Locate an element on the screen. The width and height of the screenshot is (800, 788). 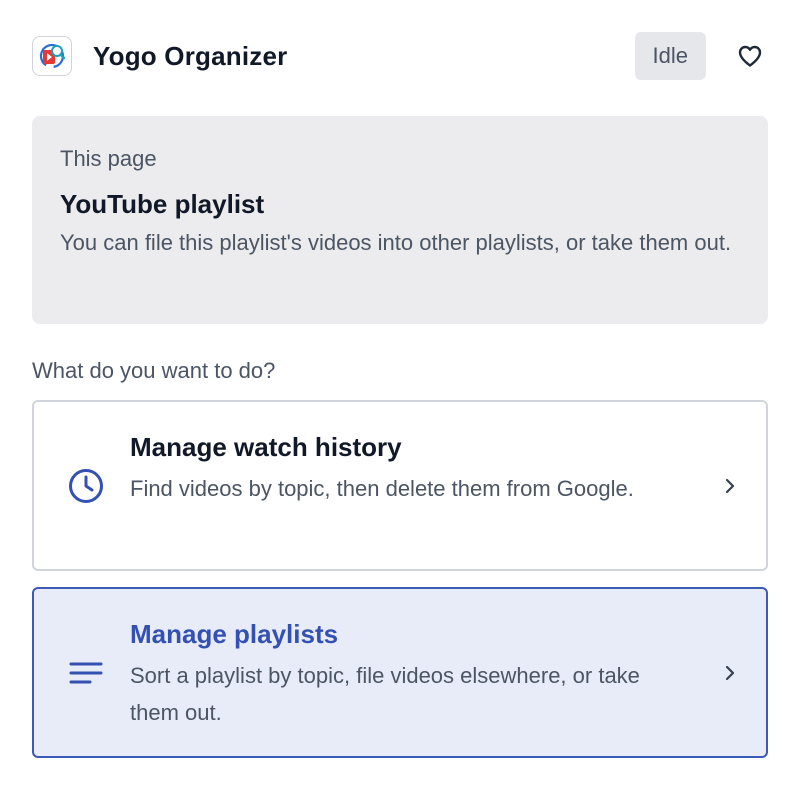
heart-icon is located at coordinates (750, 56).